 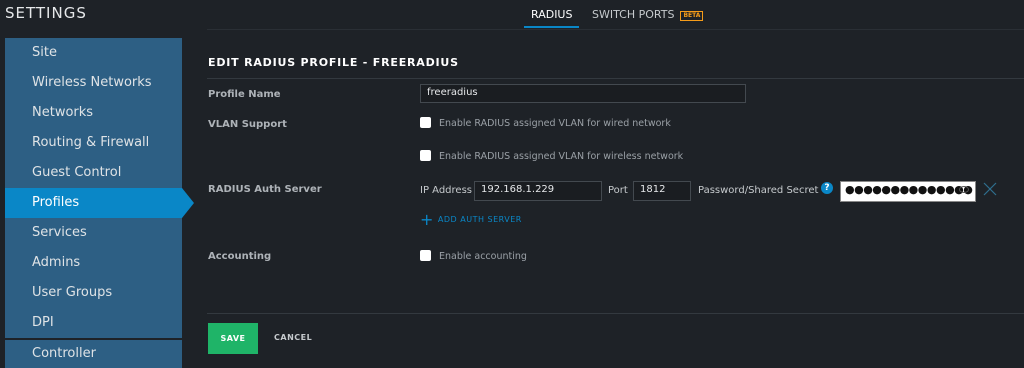 What do you see at coordinates (93, 143) in the screenshot?
I see `sidebar-item-routing-firewall: Routing & Firewall` at bounding box center [93, 143].